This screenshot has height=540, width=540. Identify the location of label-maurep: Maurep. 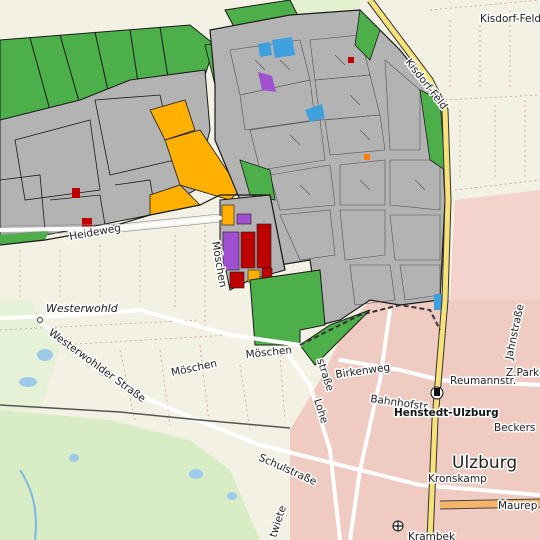
(518, 506).